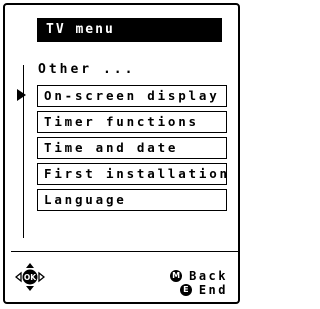 The width and height of the screenshot is (320, 309). Describe the element at coordinates (129, 30) in the screenshot. I see `menu-title: TV menu` at that location.